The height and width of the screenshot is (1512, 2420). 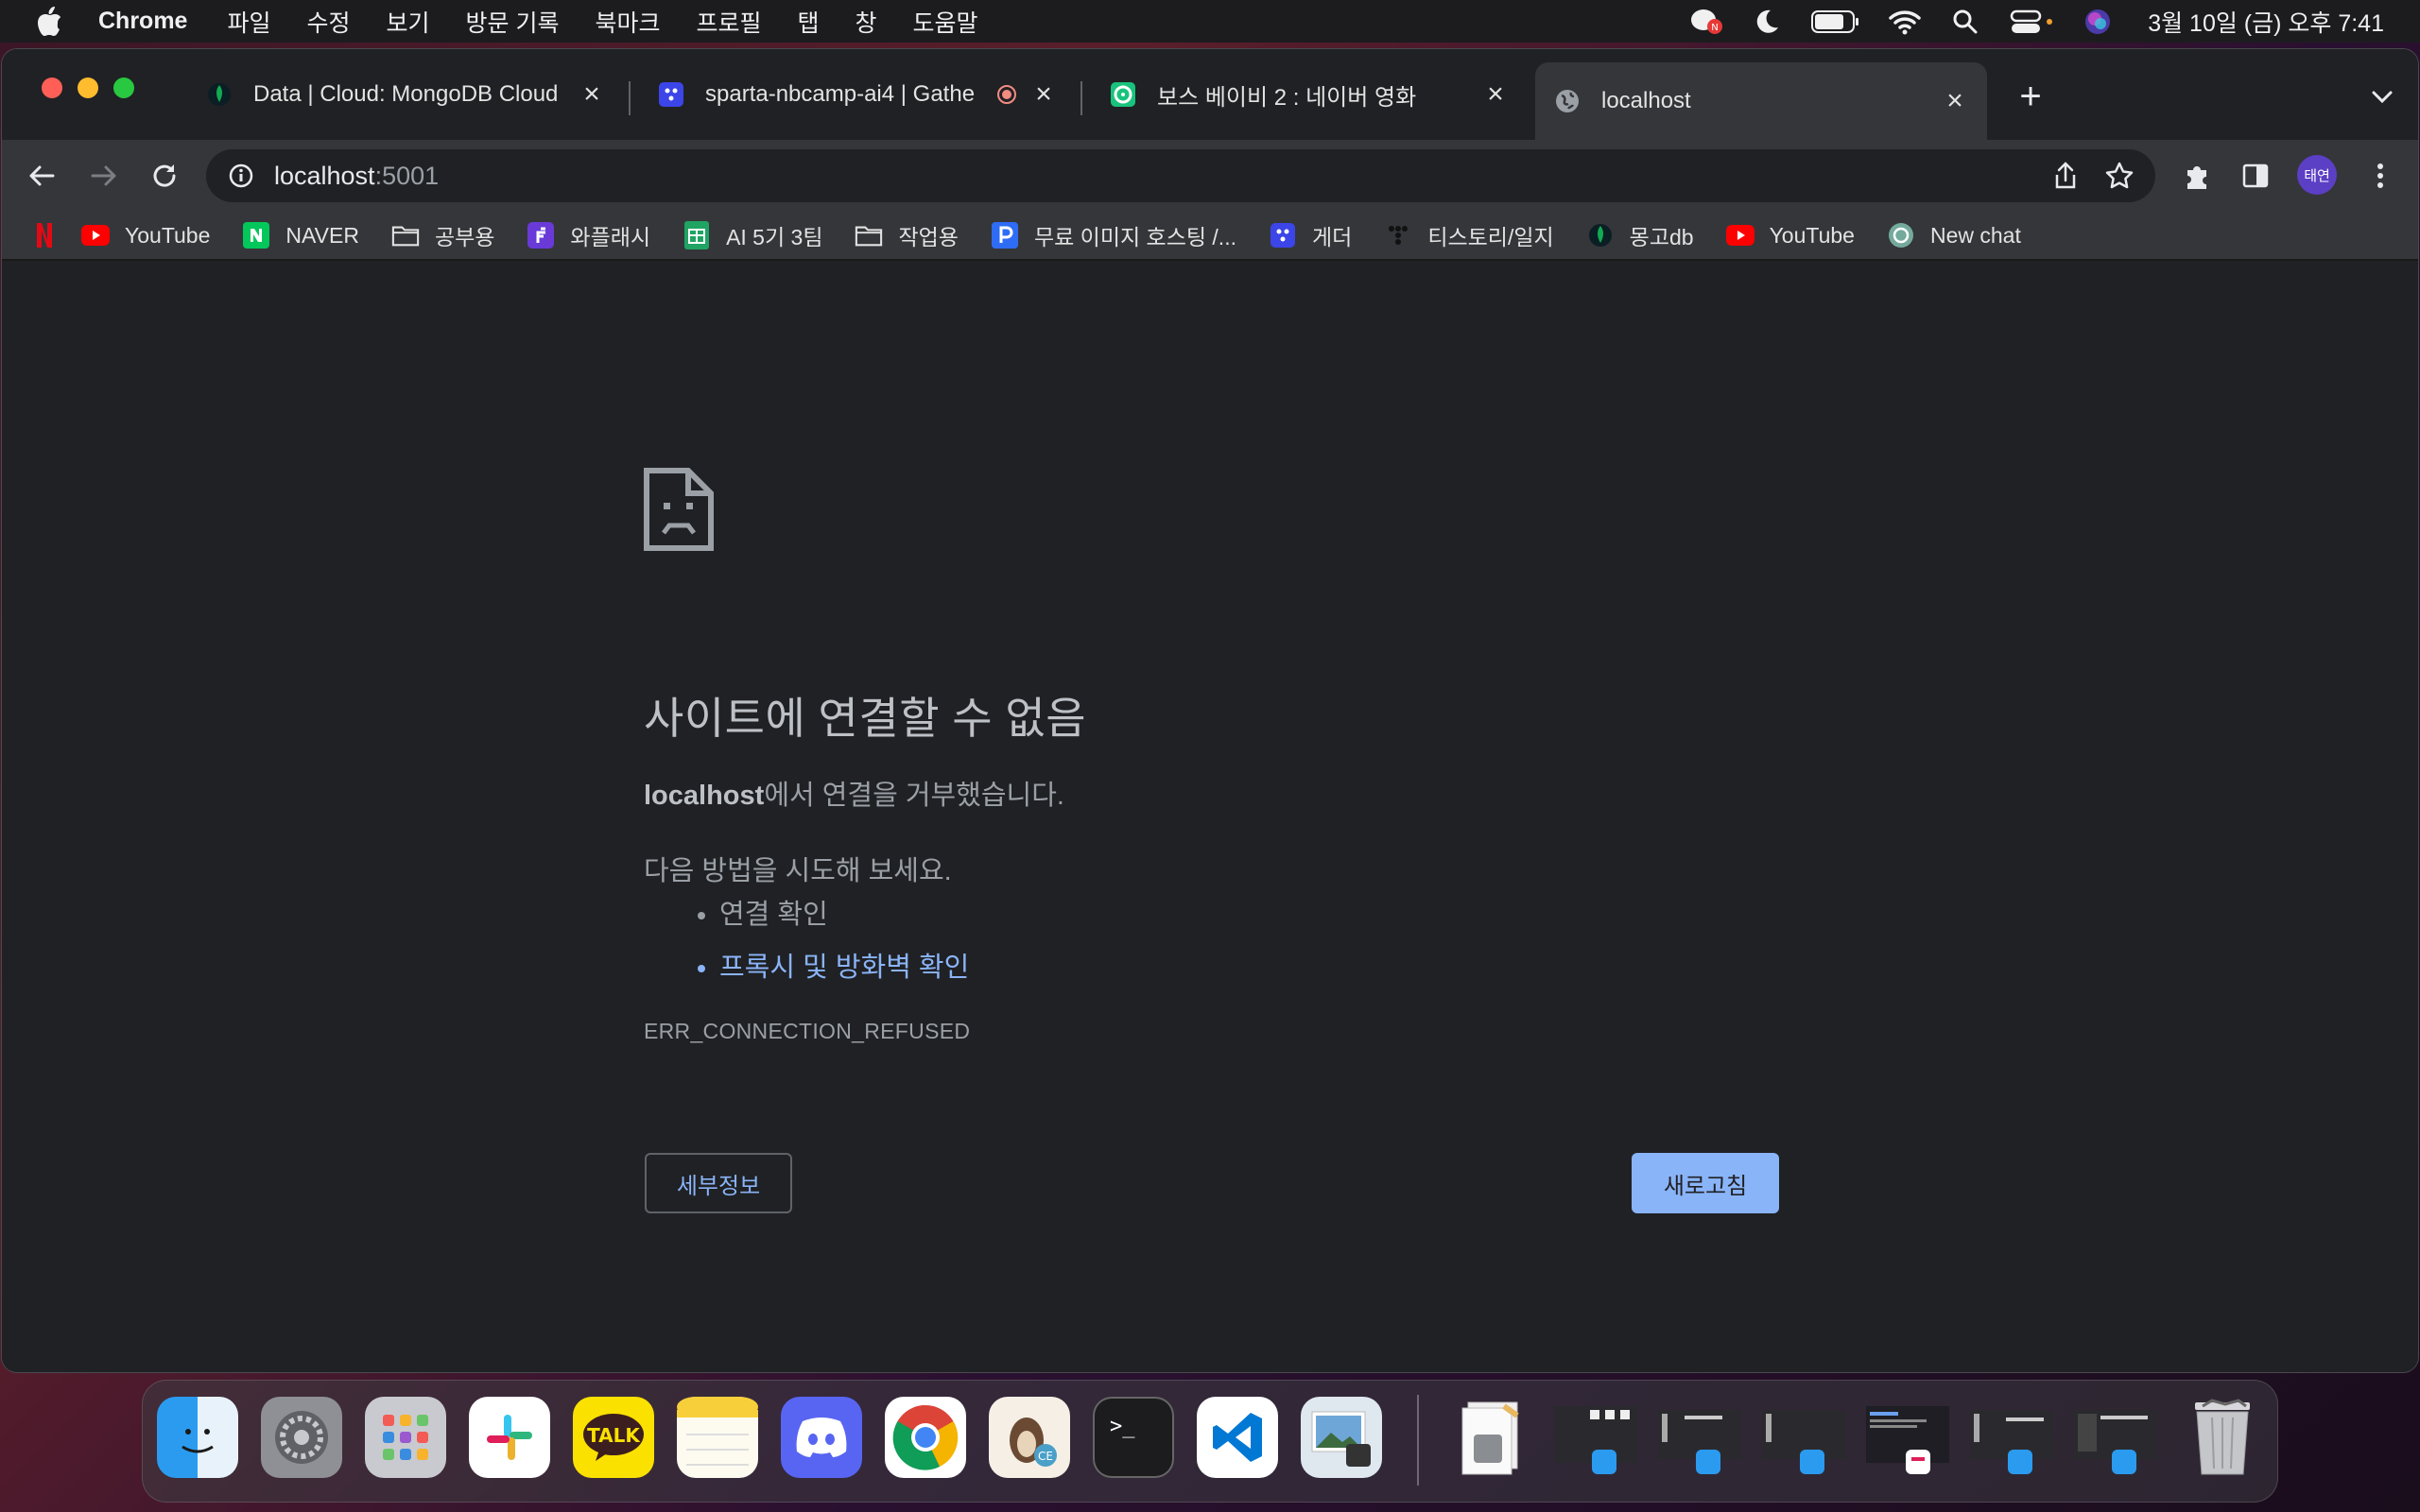 What do you see at coordinates (1836, 22) in the screenshot?
I see `battery-icon` at bounding box center [1836, 22].